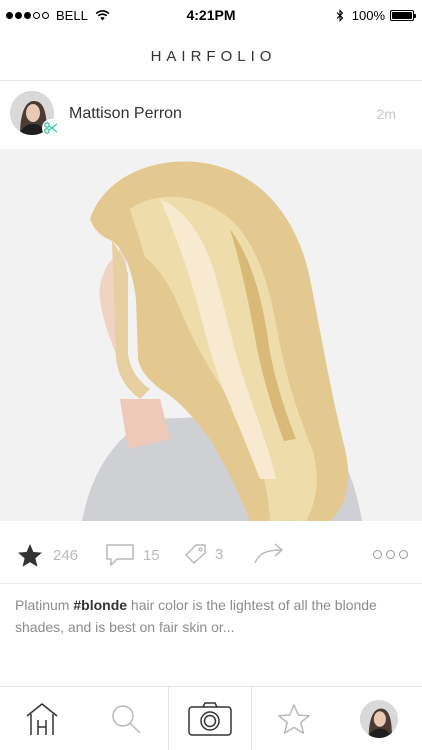  I want to click on star-outline-icon, so click(294, 719).